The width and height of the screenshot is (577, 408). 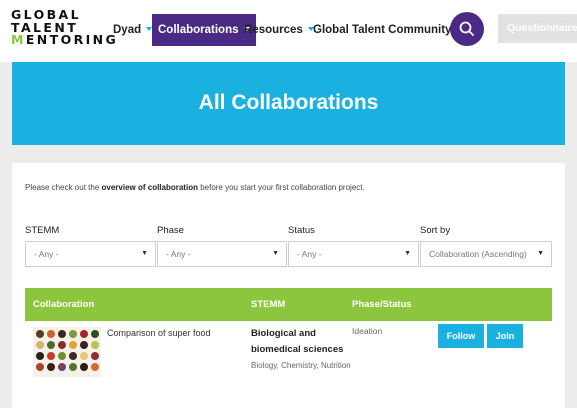 What do you see at coordinates (273, 30) in the screenshot?
I see `nav-resources-label: Resources` at bounding box center [273, 30].